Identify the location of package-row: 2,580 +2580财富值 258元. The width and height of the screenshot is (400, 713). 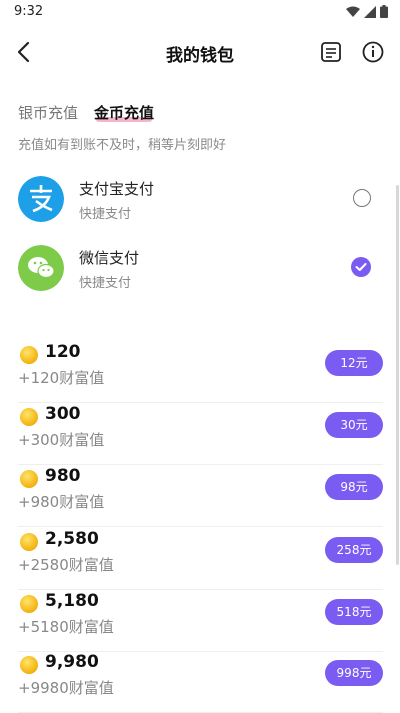
(200, 558).